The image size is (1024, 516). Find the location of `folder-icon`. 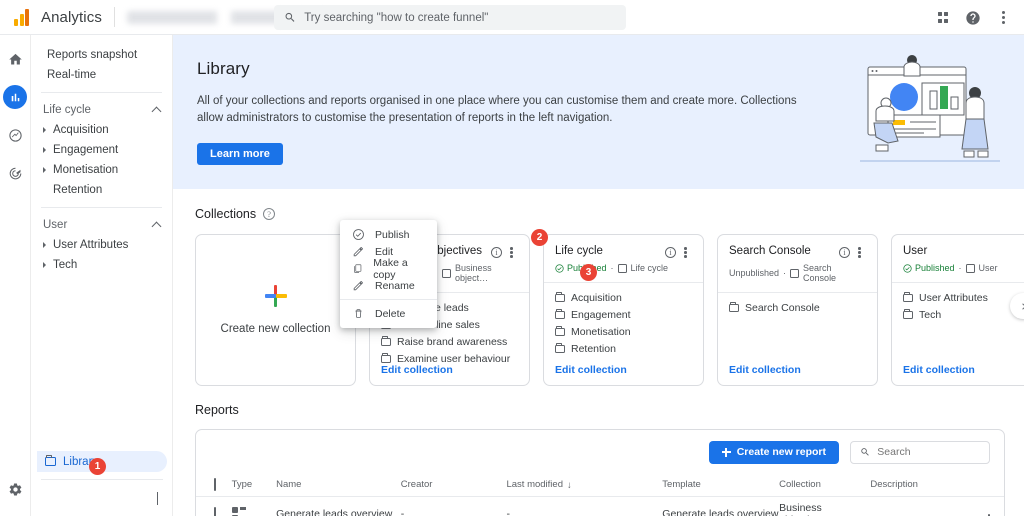

folder-icon is located at coordinates (908, 314).